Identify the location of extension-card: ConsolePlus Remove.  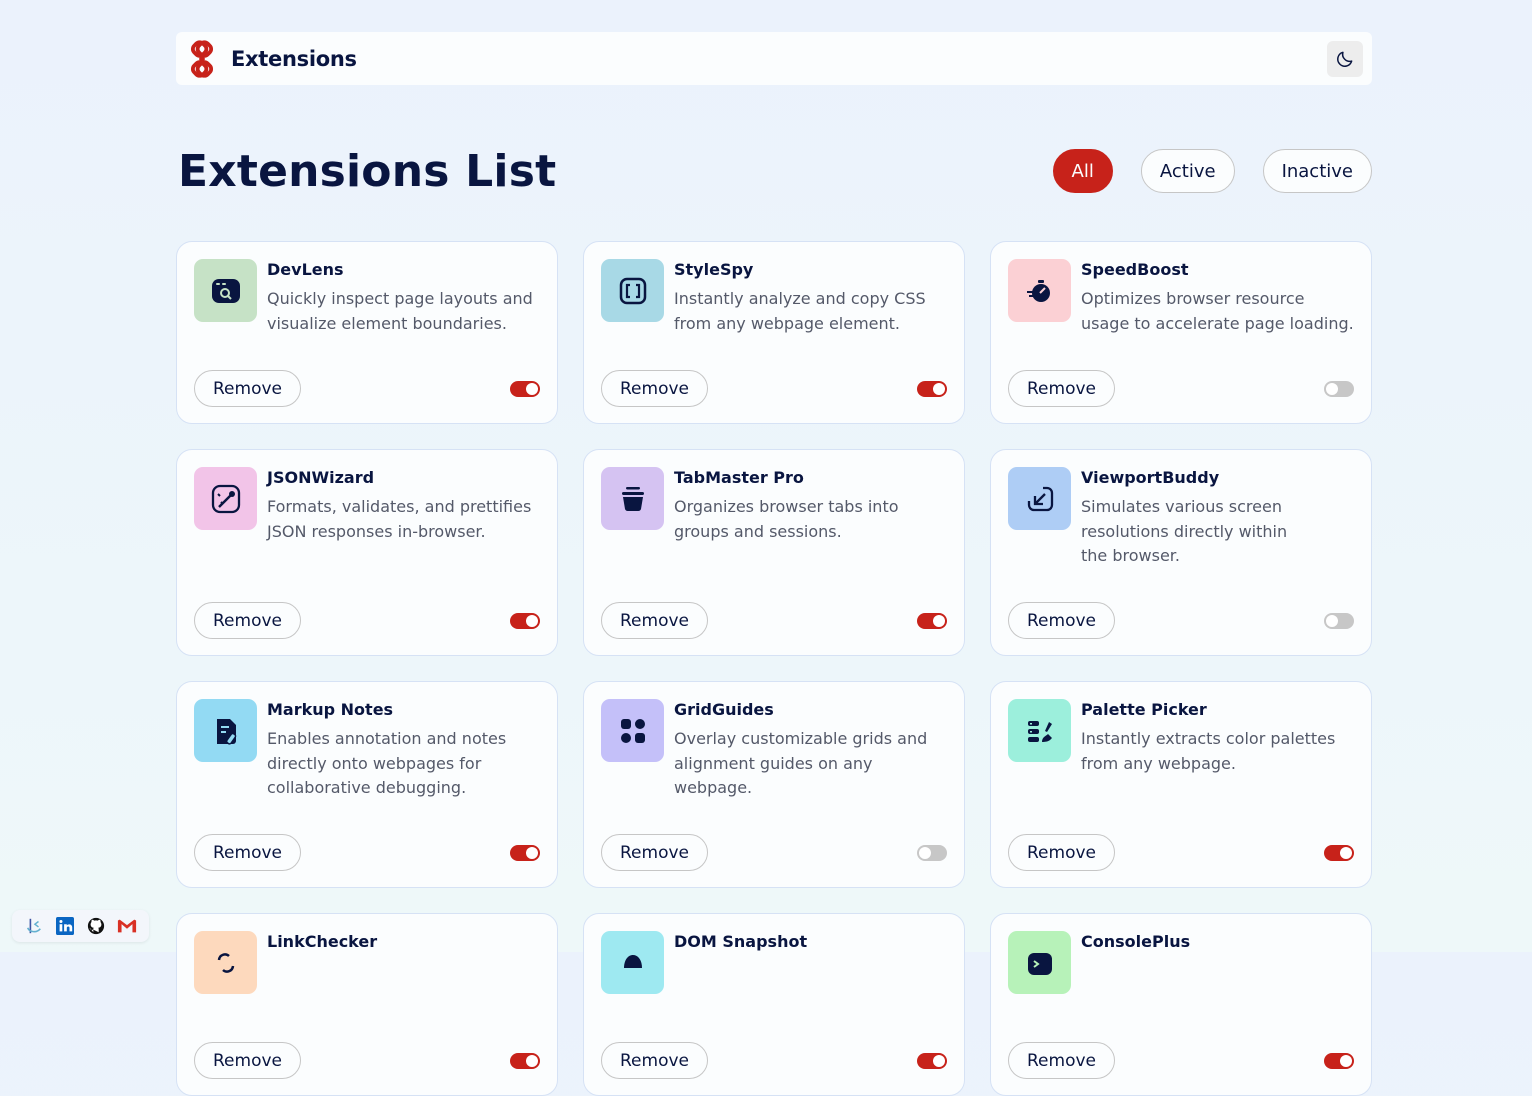
(1181, 1004).